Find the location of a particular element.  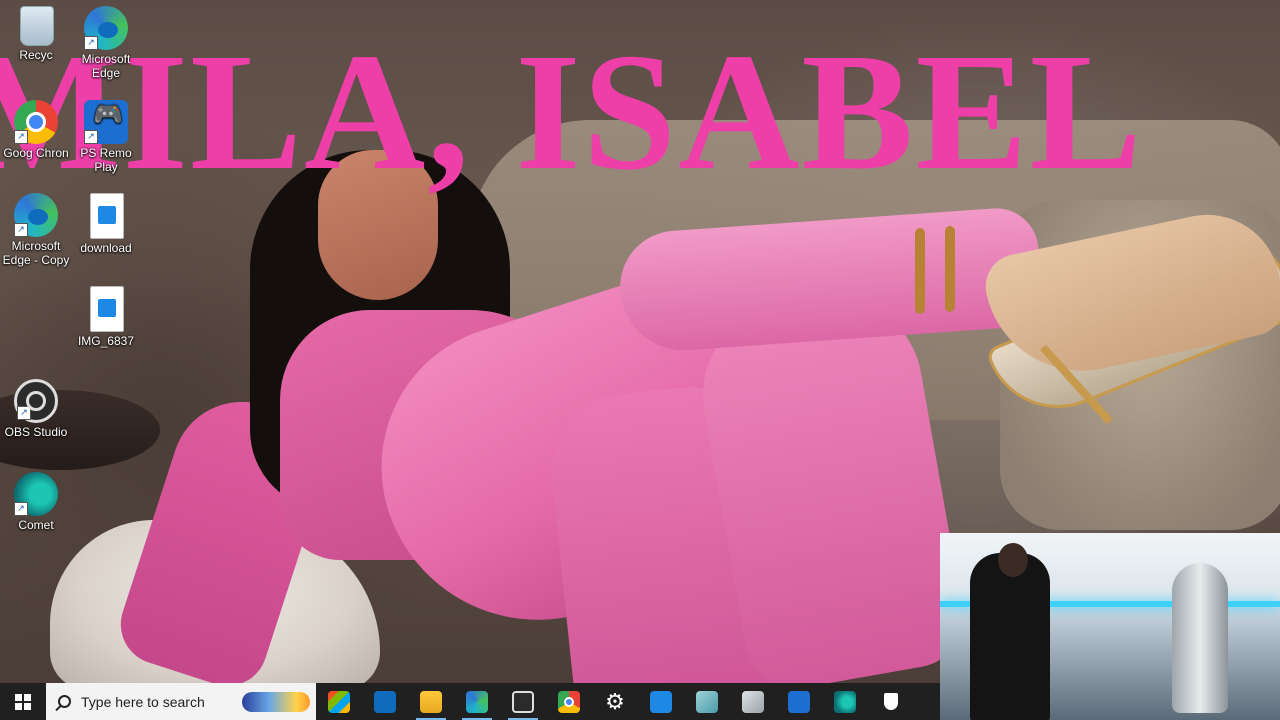

taskbar-app-file-explorer is located at coordinates (431, 701).